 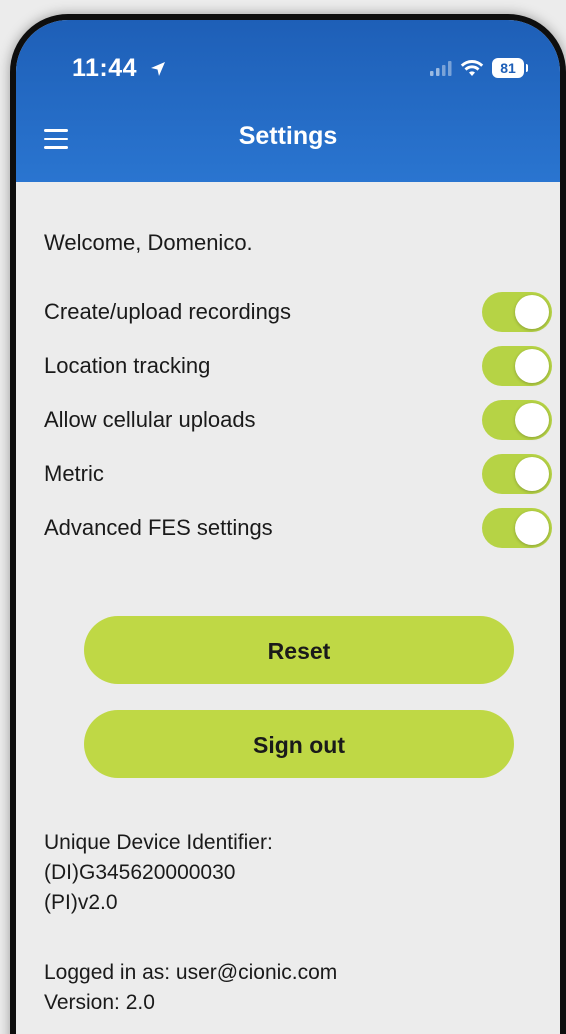 I want to click on setting-row-metric: Metric, so click(x=298, y=474).